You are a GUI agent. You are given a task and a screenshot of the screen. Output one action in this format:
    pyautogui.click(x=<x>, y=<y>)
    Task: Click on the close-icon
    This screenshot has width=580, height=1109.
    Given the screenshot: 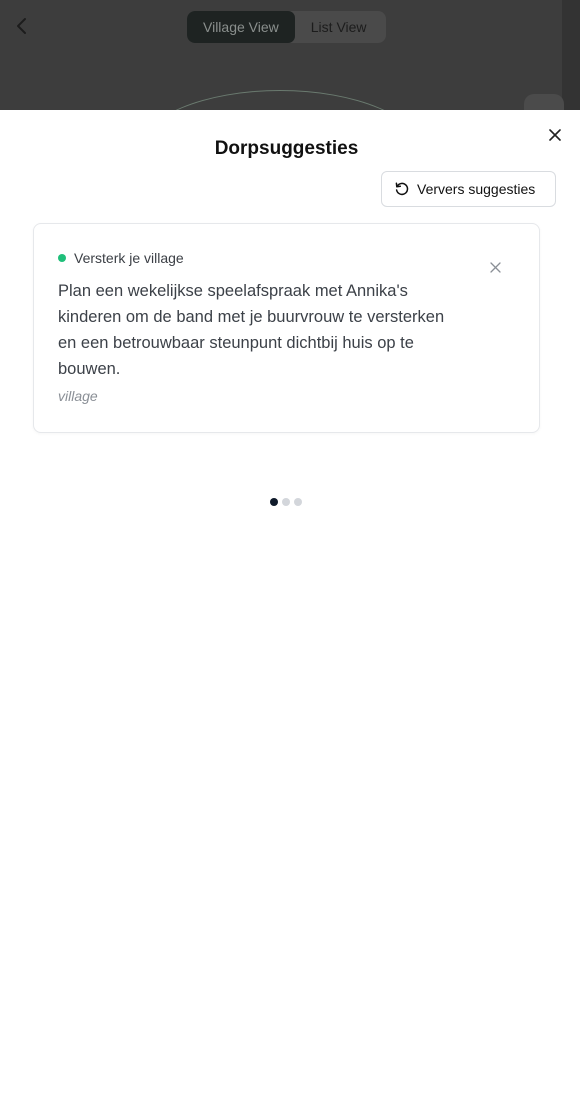 What is the action you would take?
    pyautogui.click(x=495, y=267)
    